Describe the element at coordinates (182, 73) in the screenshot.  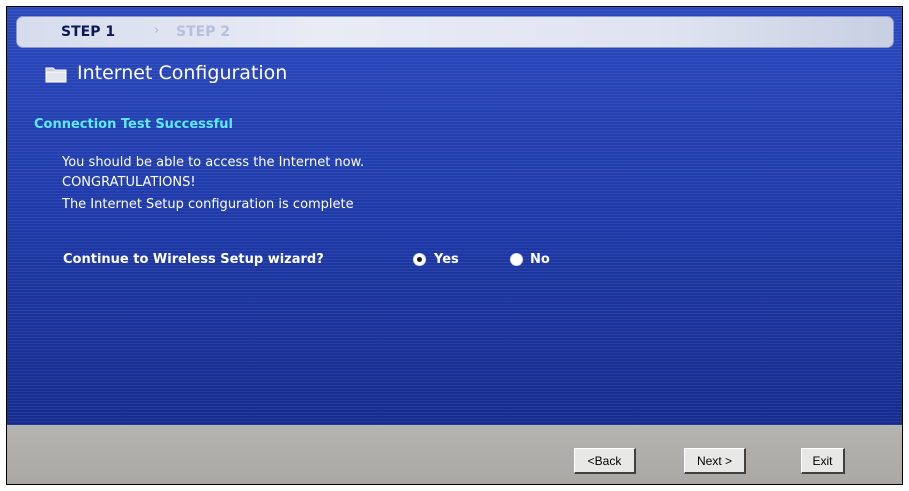
I see `page-title: Internet Configuration` at that location.